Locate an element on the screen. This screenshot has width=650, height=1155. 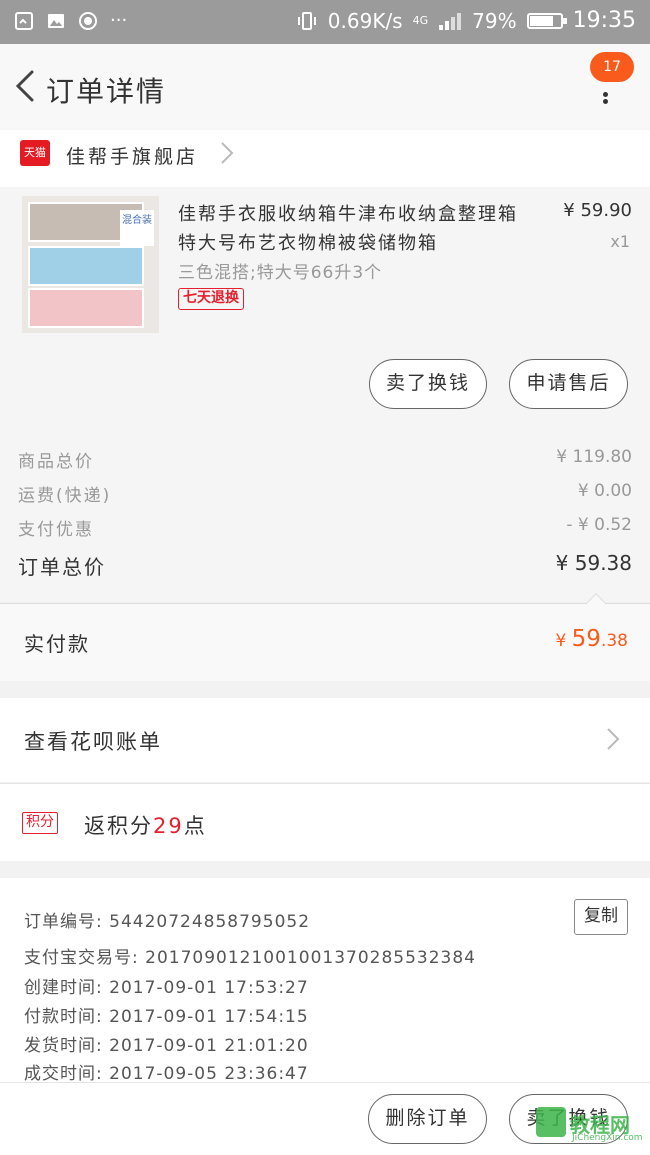
paid-amount: ¥ 59.38 is located at coordinates (591, 639).